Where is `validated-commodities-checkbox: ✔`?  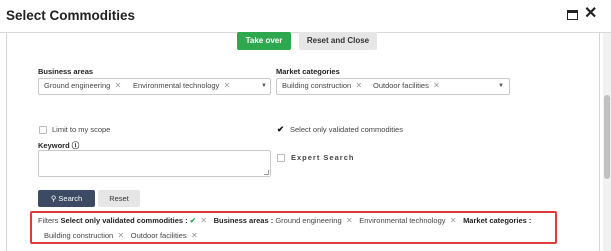 validated-commodities-checkbox: ✔ is located at coordinates (280, 129).